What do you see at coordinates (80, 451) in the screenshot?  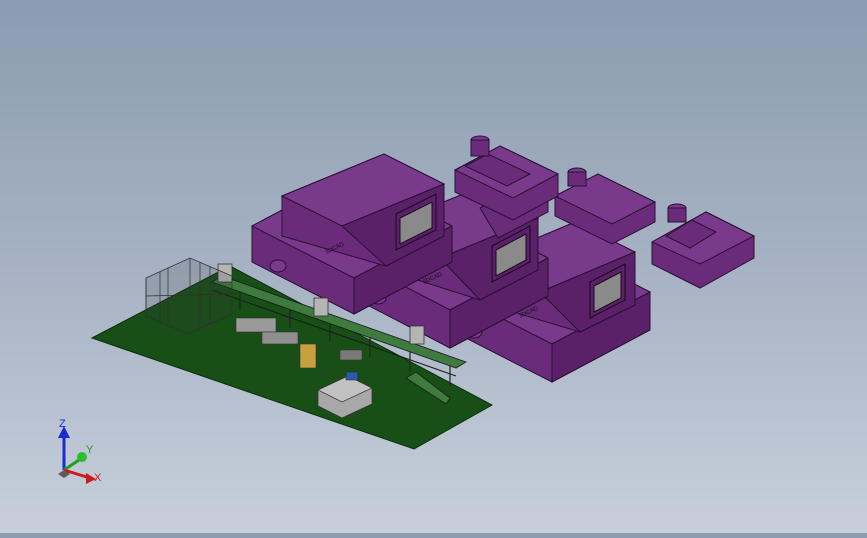 I see `orientation-triad: Z Y X` at bounding box center [80, 451].